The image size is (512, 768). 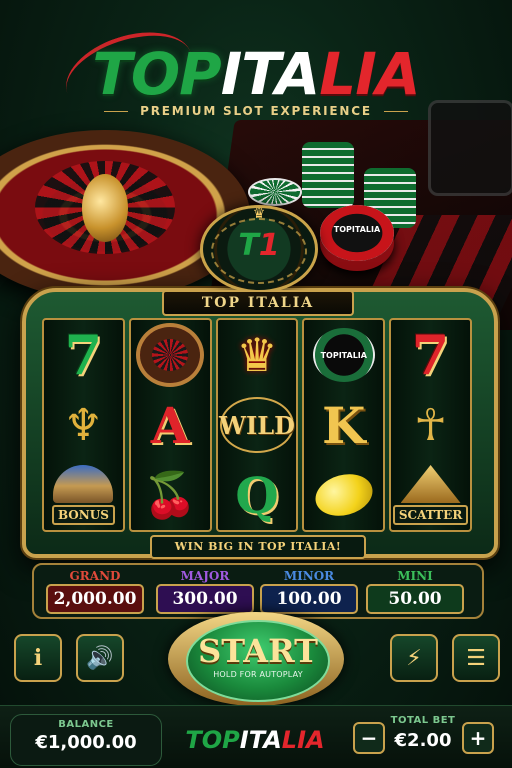 What do you see at coordinates (270, 74) in the screenshot?
I see `logo-part-ita: ITA` at bounding box center [270, 74].